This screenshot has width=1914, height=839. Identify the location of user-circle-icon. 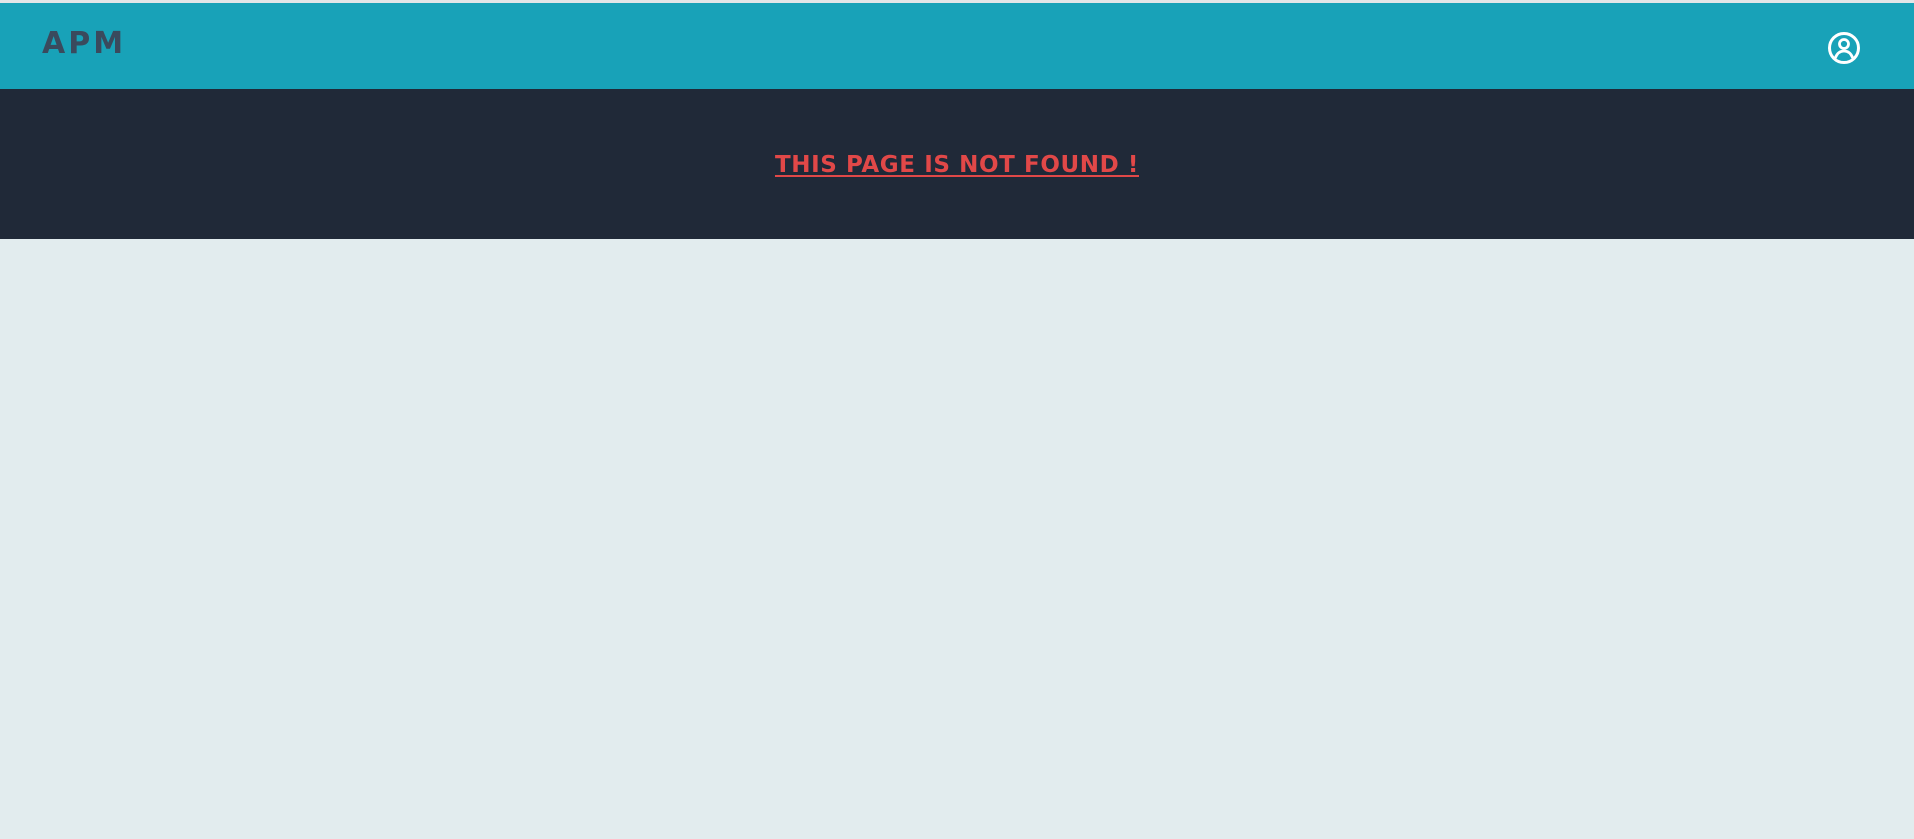
(1844, 48).